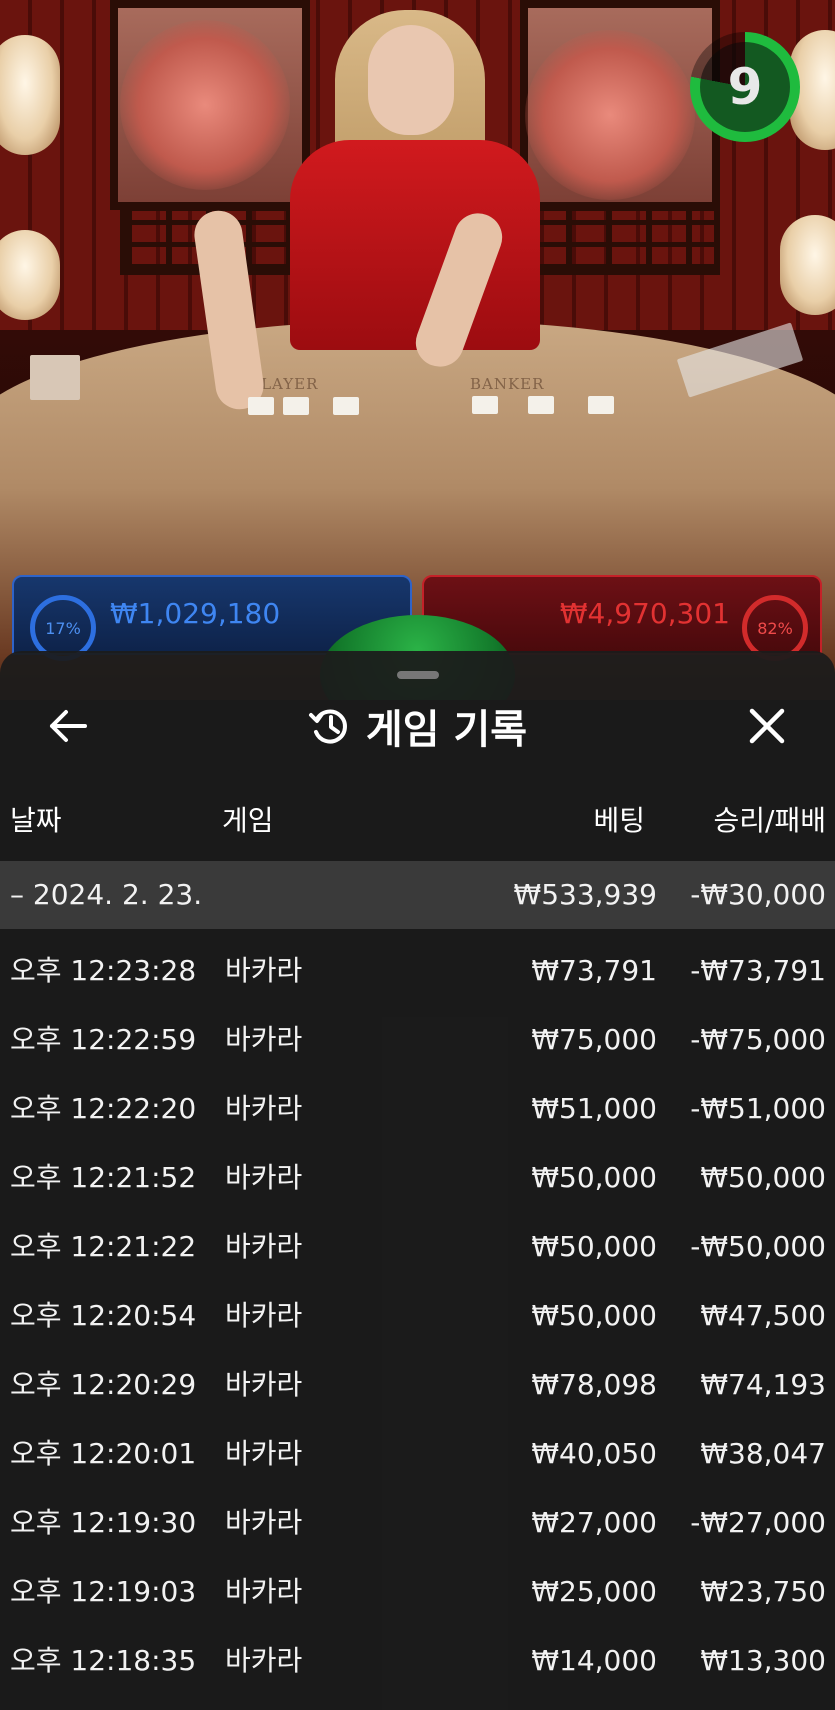 The image size is (835, 1710). Describe the element at coordinates (758, 1108) in the screenshot. I see `row-result: -₩51,000` at that location.